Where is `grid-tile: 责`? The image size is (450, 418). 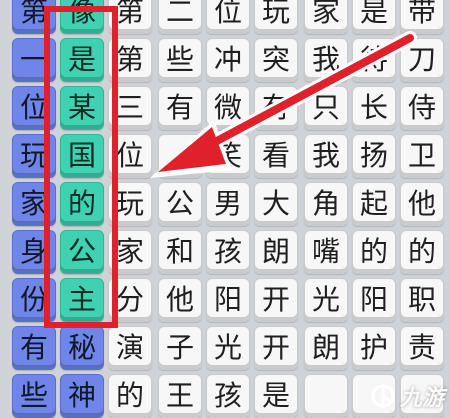
grid-tile: 责 is located at coordinates (422, 348).